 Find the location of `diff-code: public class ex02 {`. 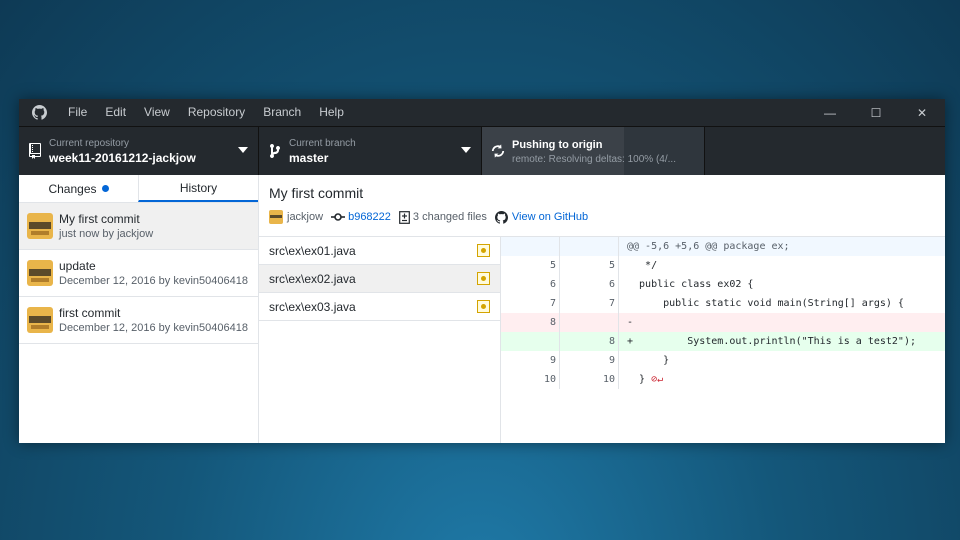

diff-code: public class ex02 { is located at coordinates (690, 284).